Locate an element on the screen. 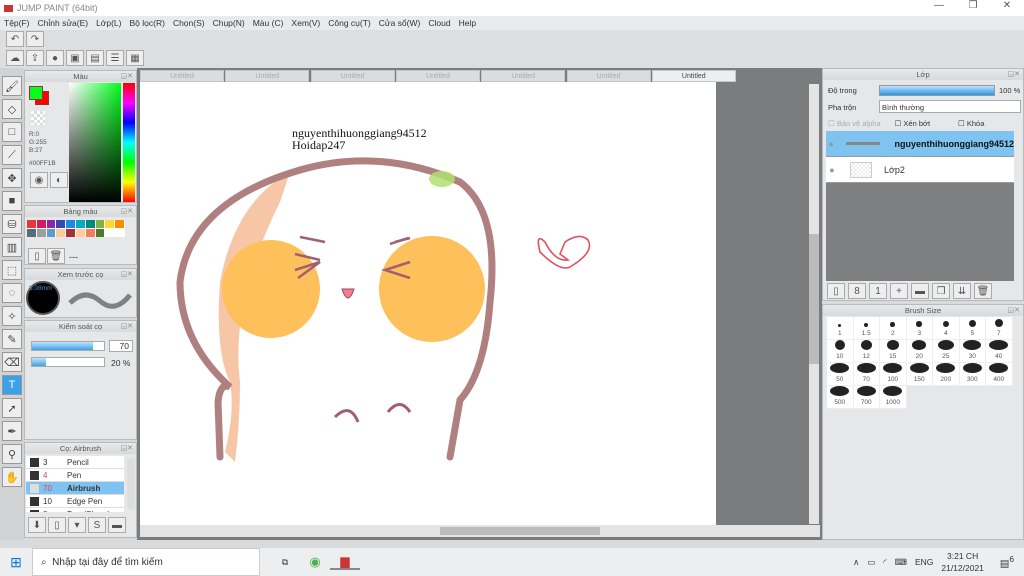 The height and width of the screenshot is (576, 1024). brush-item: 3 Pencil is located at coordinates (75, 462).